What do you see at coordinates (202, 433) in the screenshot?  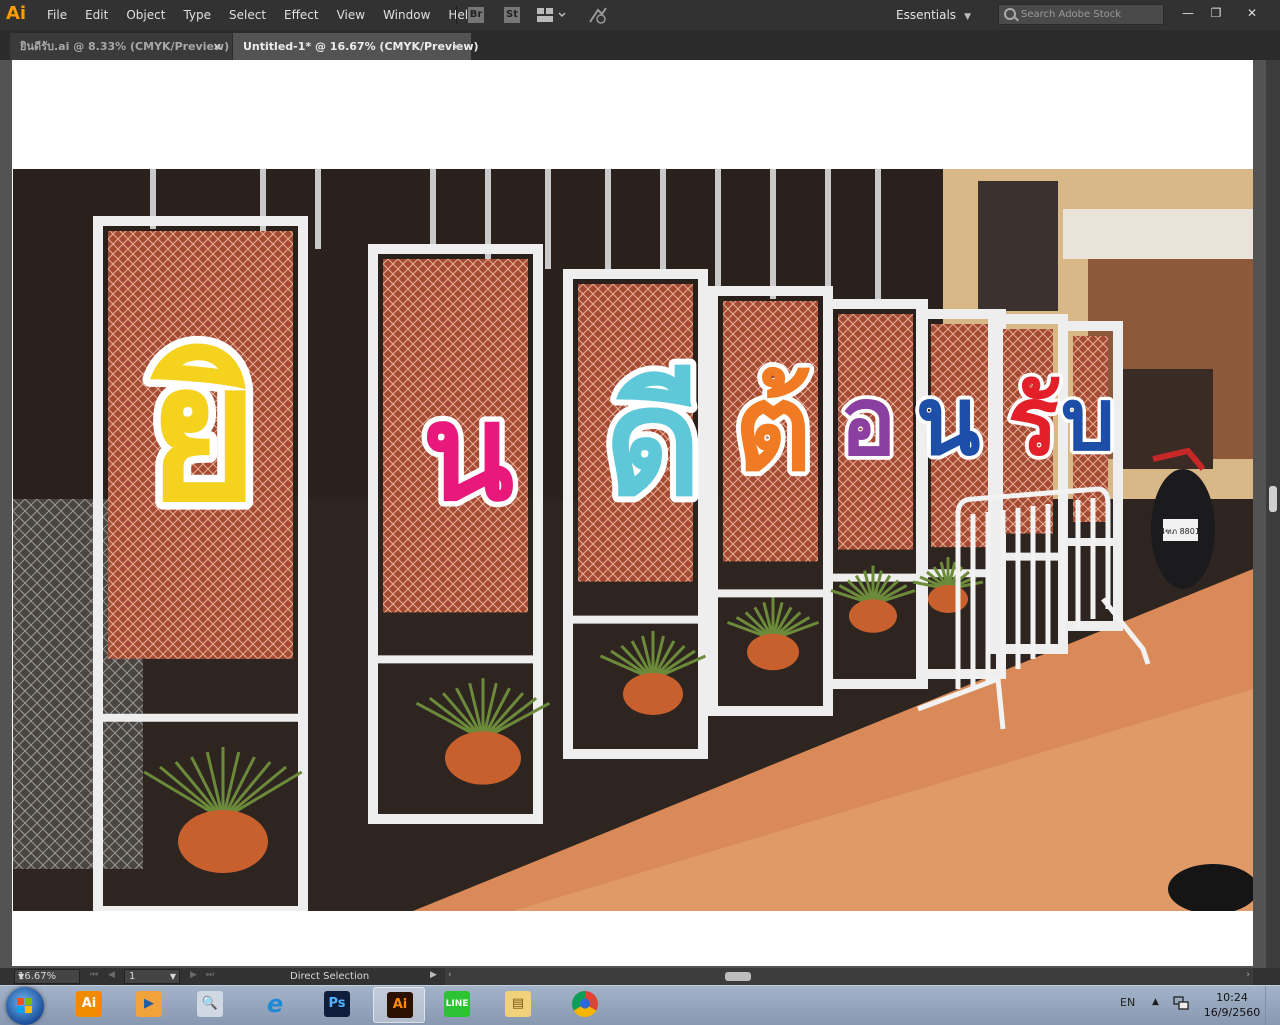 I see `thai-letter: ยิ` at bounding box center [202, 433].